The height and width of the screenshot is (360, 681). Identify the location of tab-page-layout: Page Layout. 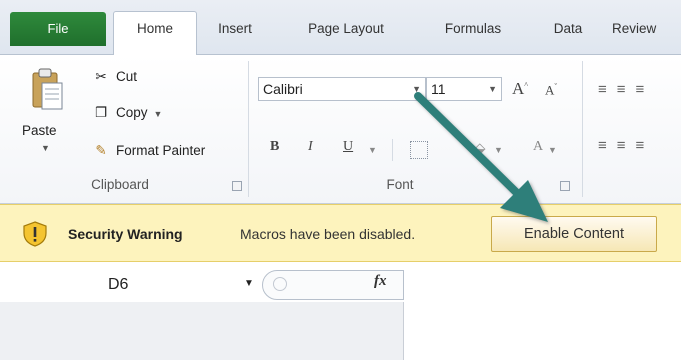
(346, 29).